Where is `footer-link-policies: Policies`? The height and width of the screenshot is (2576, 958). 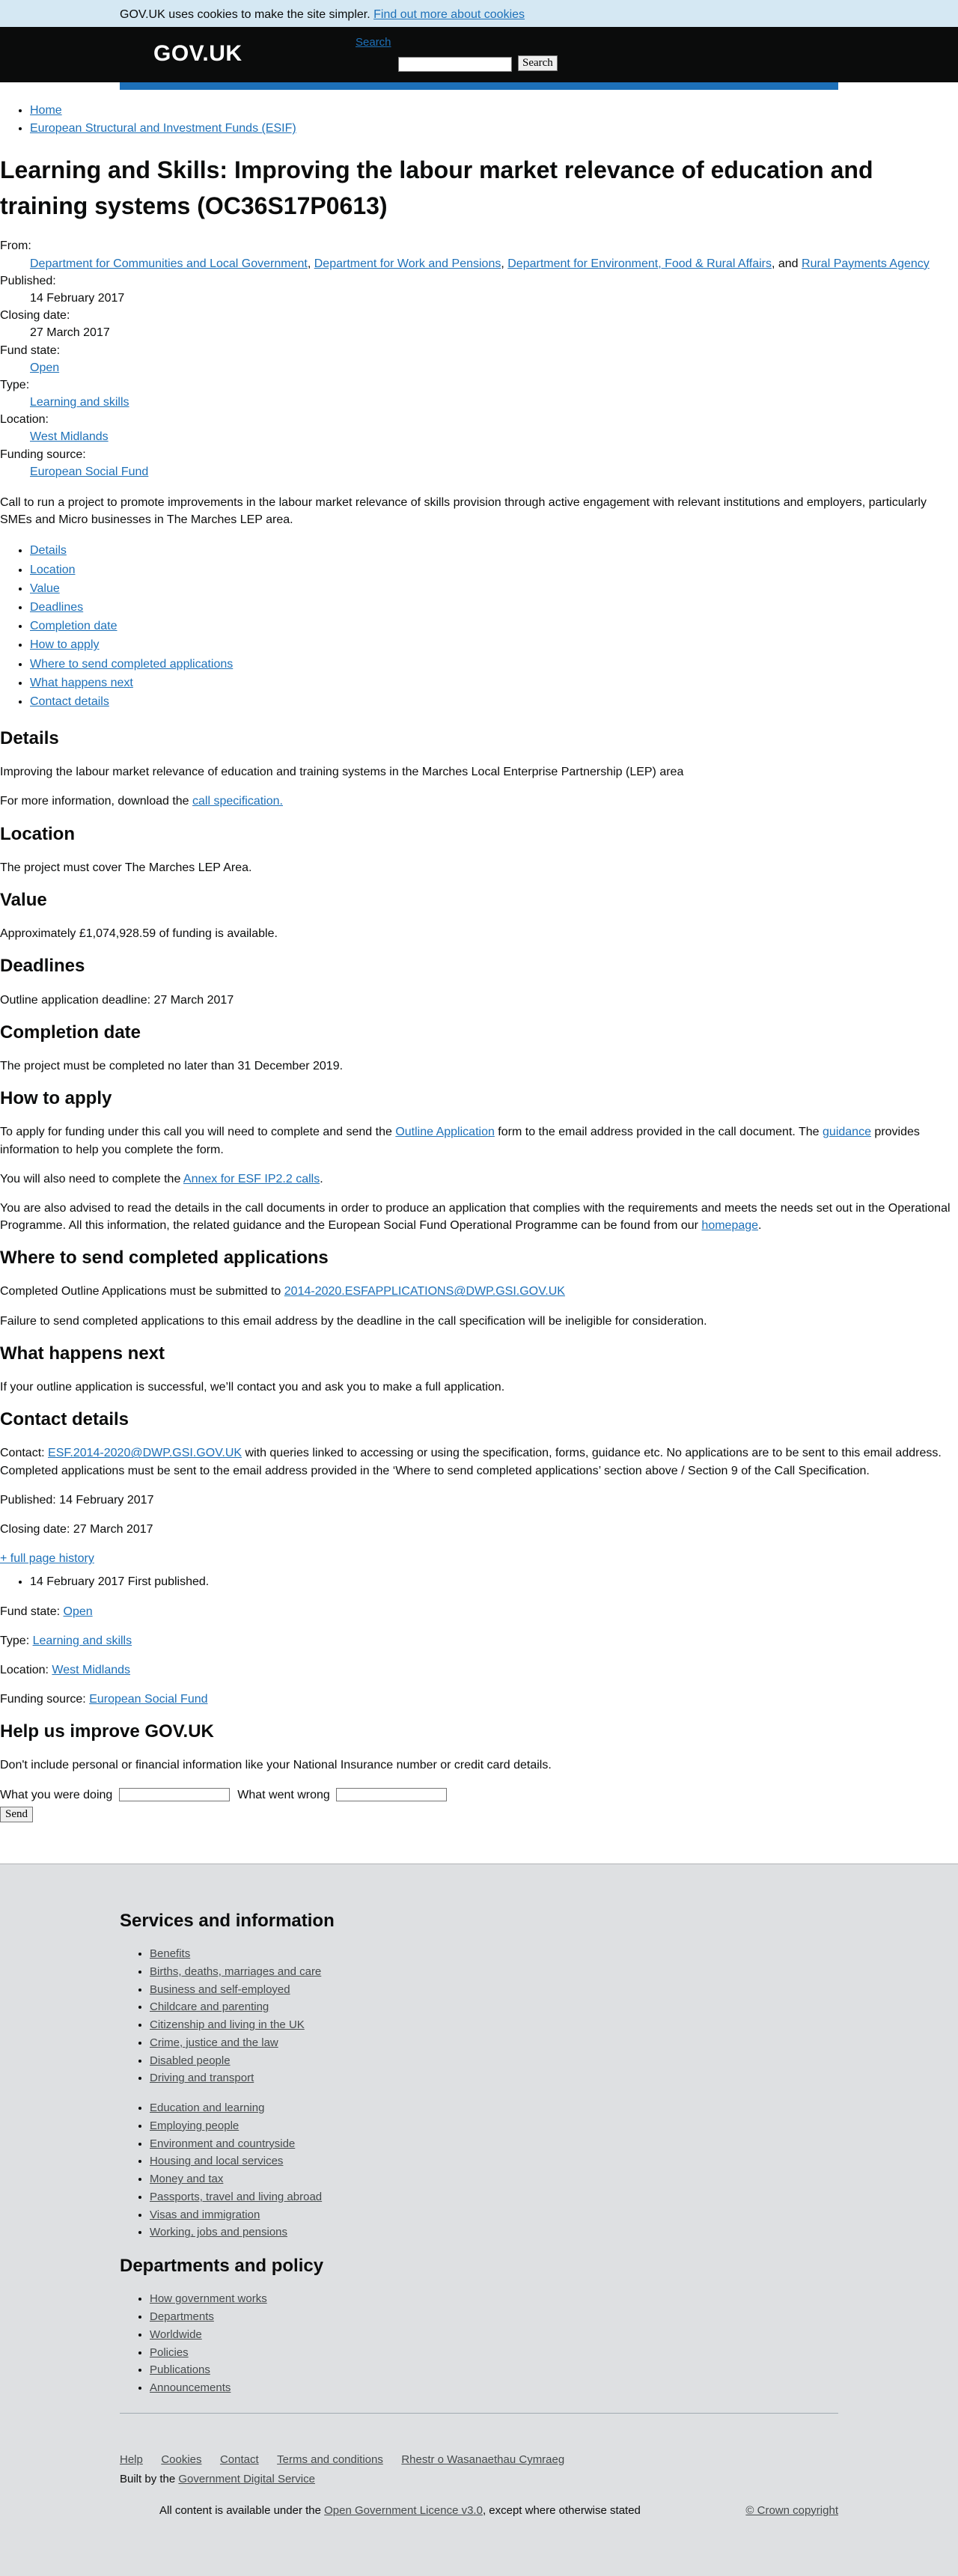 footer-link-policies: Policies is located at coordinates (169, 2352).